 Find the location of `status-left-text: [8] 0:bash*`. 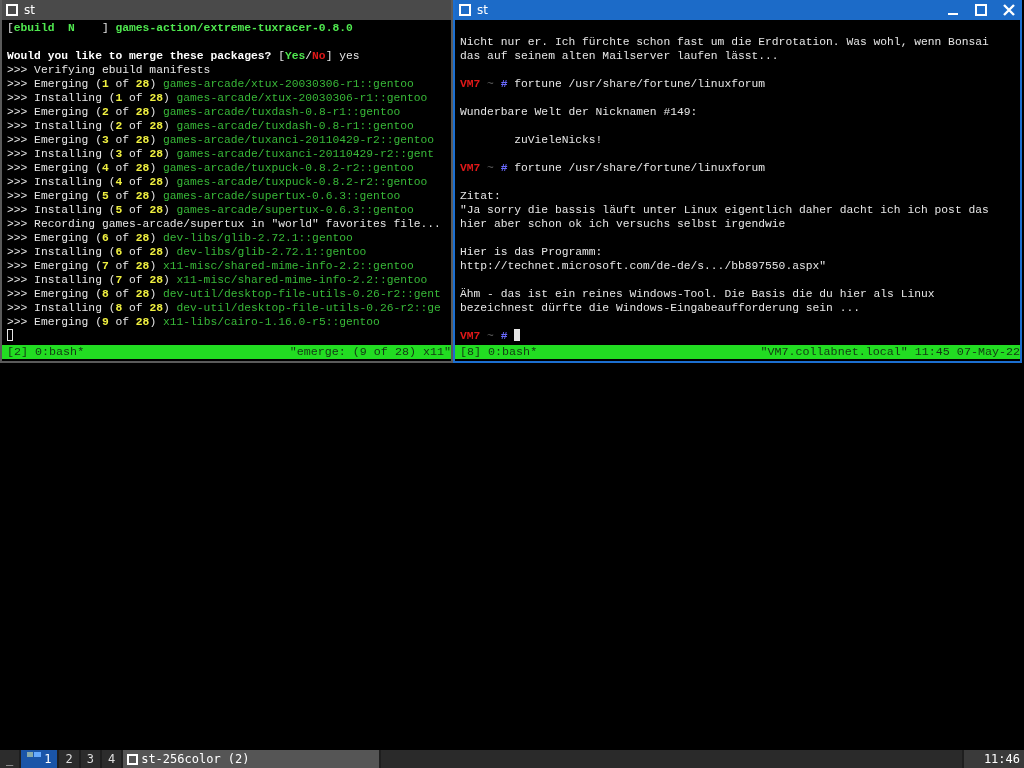

status-left-text: [8] 0:bash* is located at coordinates (499, 352).